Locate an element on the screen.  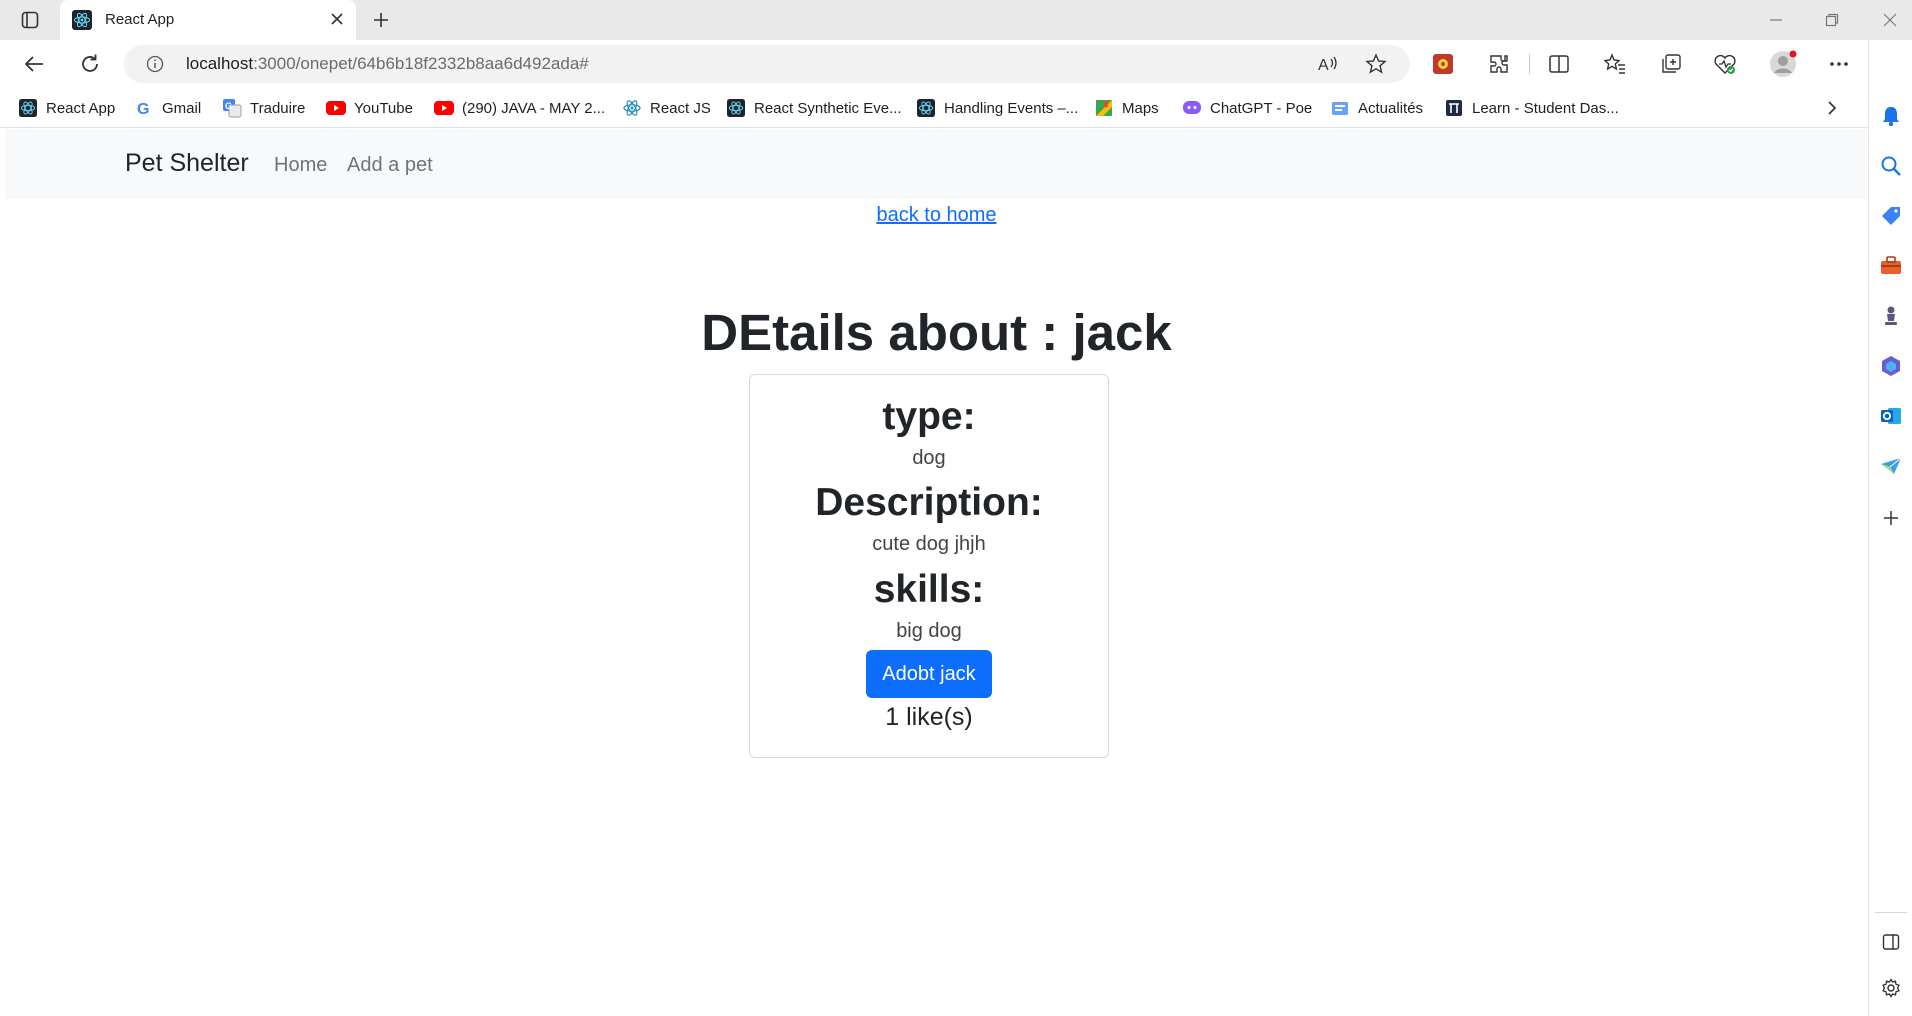
read-aloud-icon: A is located at coordinates (1328, 64).